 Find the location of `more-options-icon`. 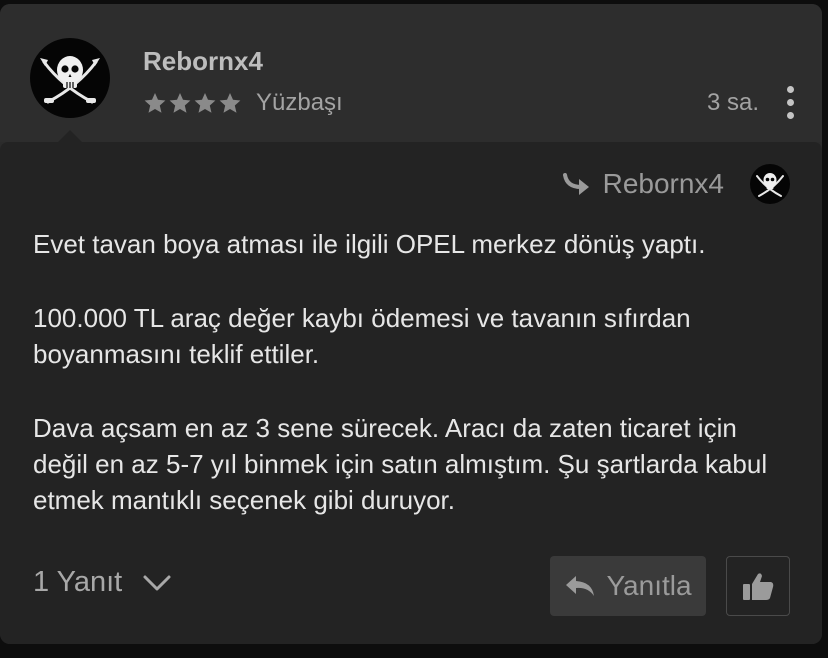

more-options-icon is located at coordinates (790, 104).